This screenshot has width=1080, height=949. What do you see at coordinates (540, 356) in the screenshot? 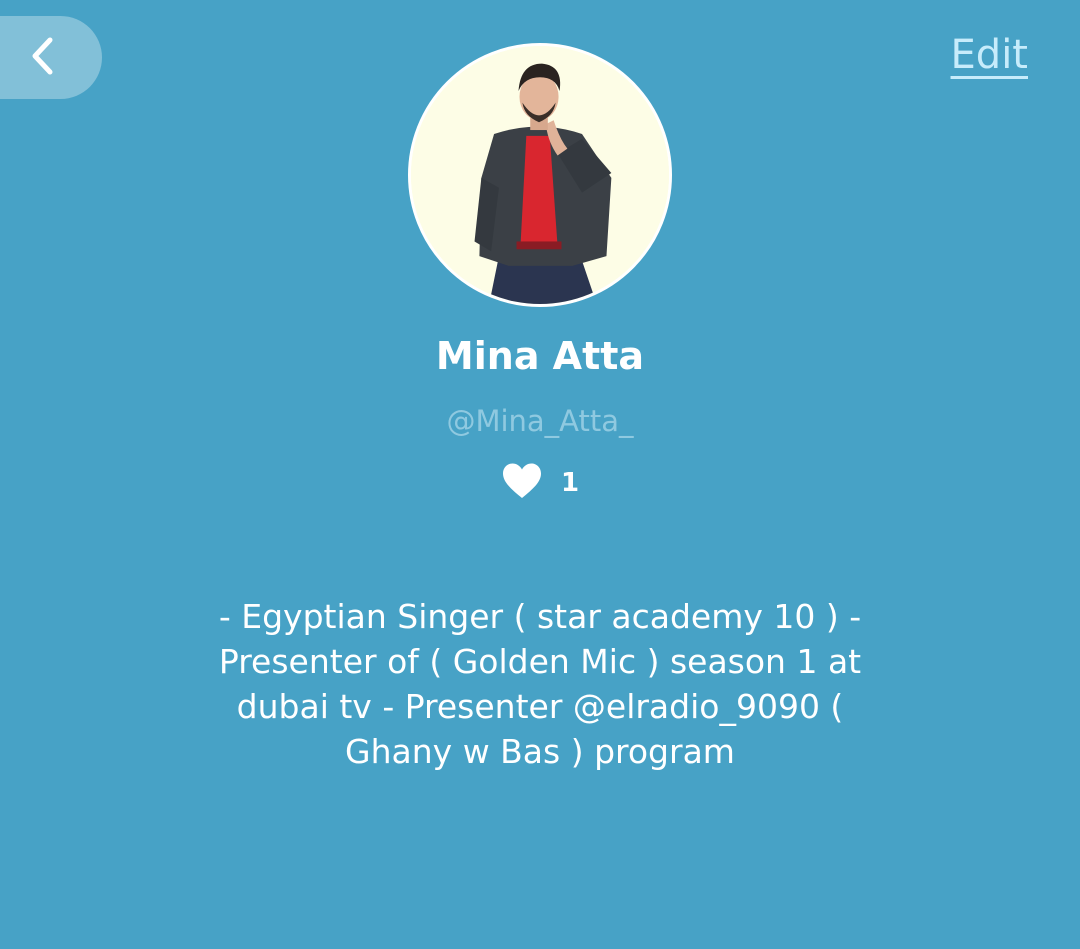
I see `profile-name: Mina Atta` at bounding box center [540, 356].